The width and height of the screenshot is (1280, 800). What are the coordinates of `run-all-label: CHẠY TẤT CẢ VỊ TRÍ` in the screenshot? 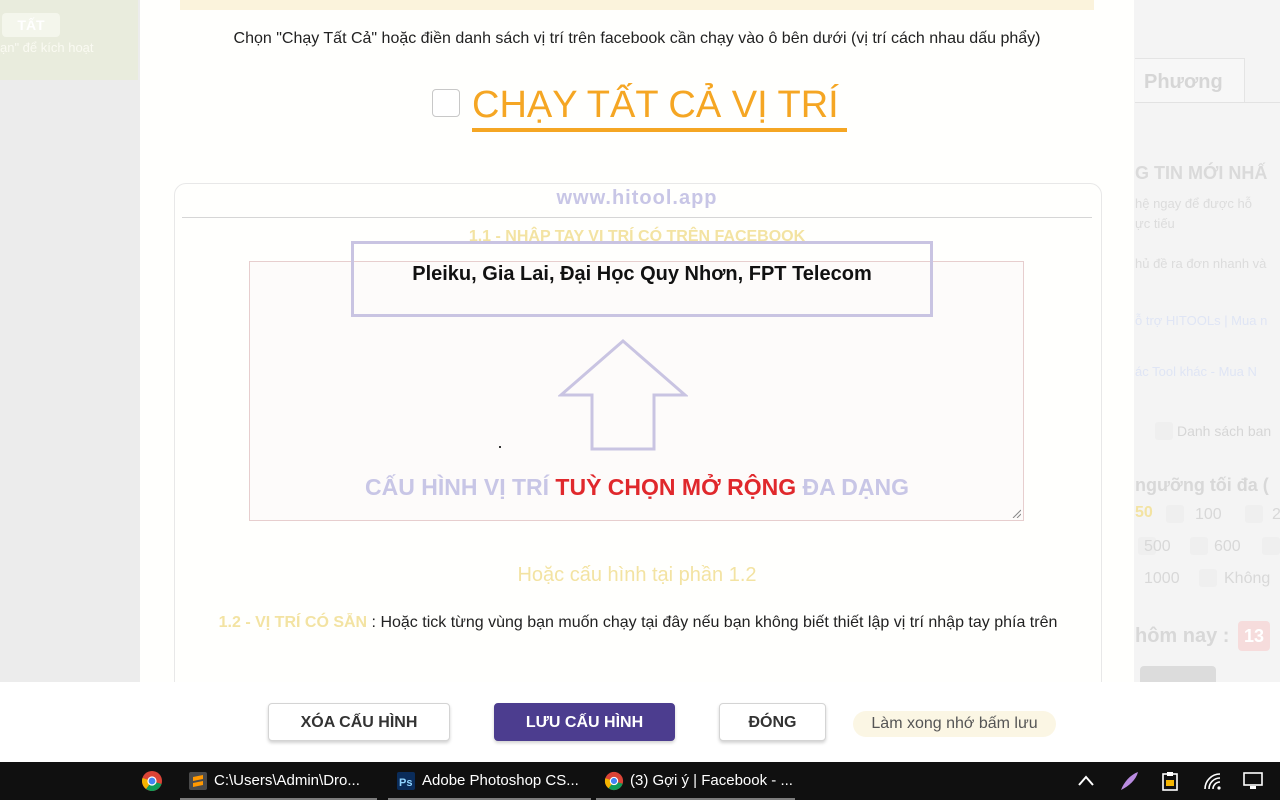 It's located at (655, 105).